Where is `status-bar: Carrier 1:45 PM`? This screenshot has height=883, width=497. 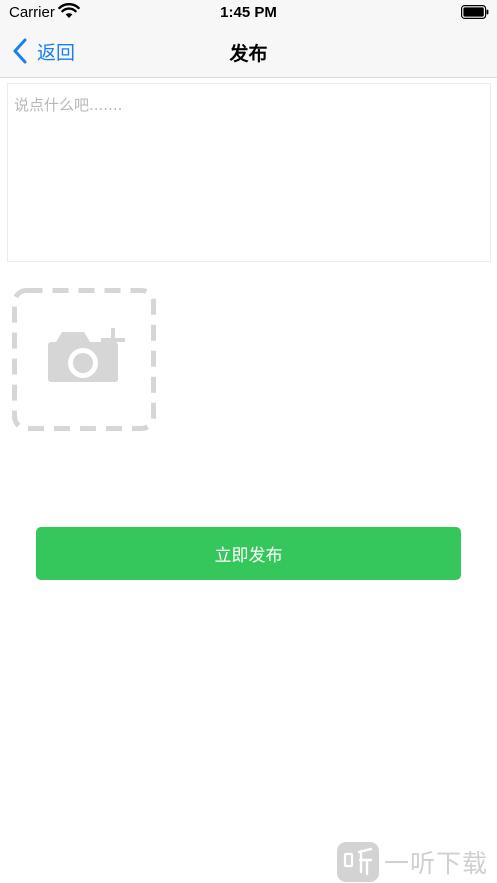
status-bar: Carrier 1:45 PM is located at coordinates (248, 13).